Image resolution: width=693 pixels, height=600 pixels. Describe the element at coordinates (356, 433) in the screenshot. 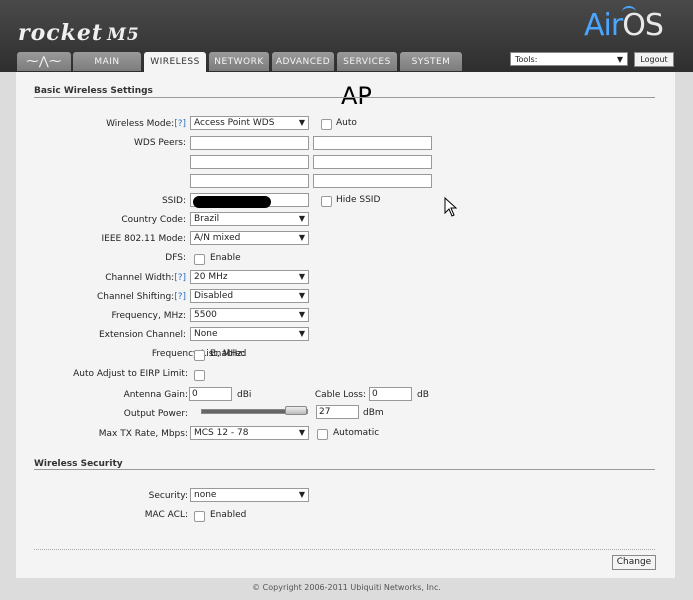

I see `automatic-label: Automatic` at that location.